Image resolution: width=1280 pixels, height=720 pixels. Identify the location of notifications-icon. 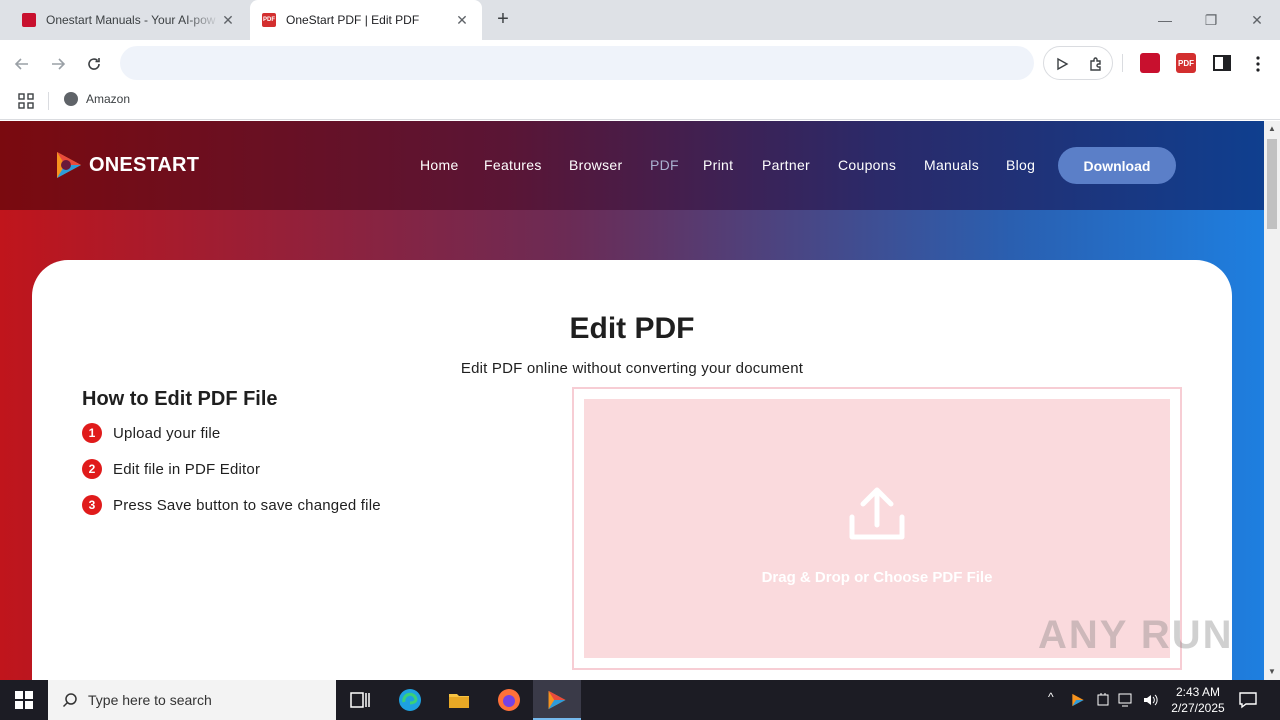
(1248, 700).